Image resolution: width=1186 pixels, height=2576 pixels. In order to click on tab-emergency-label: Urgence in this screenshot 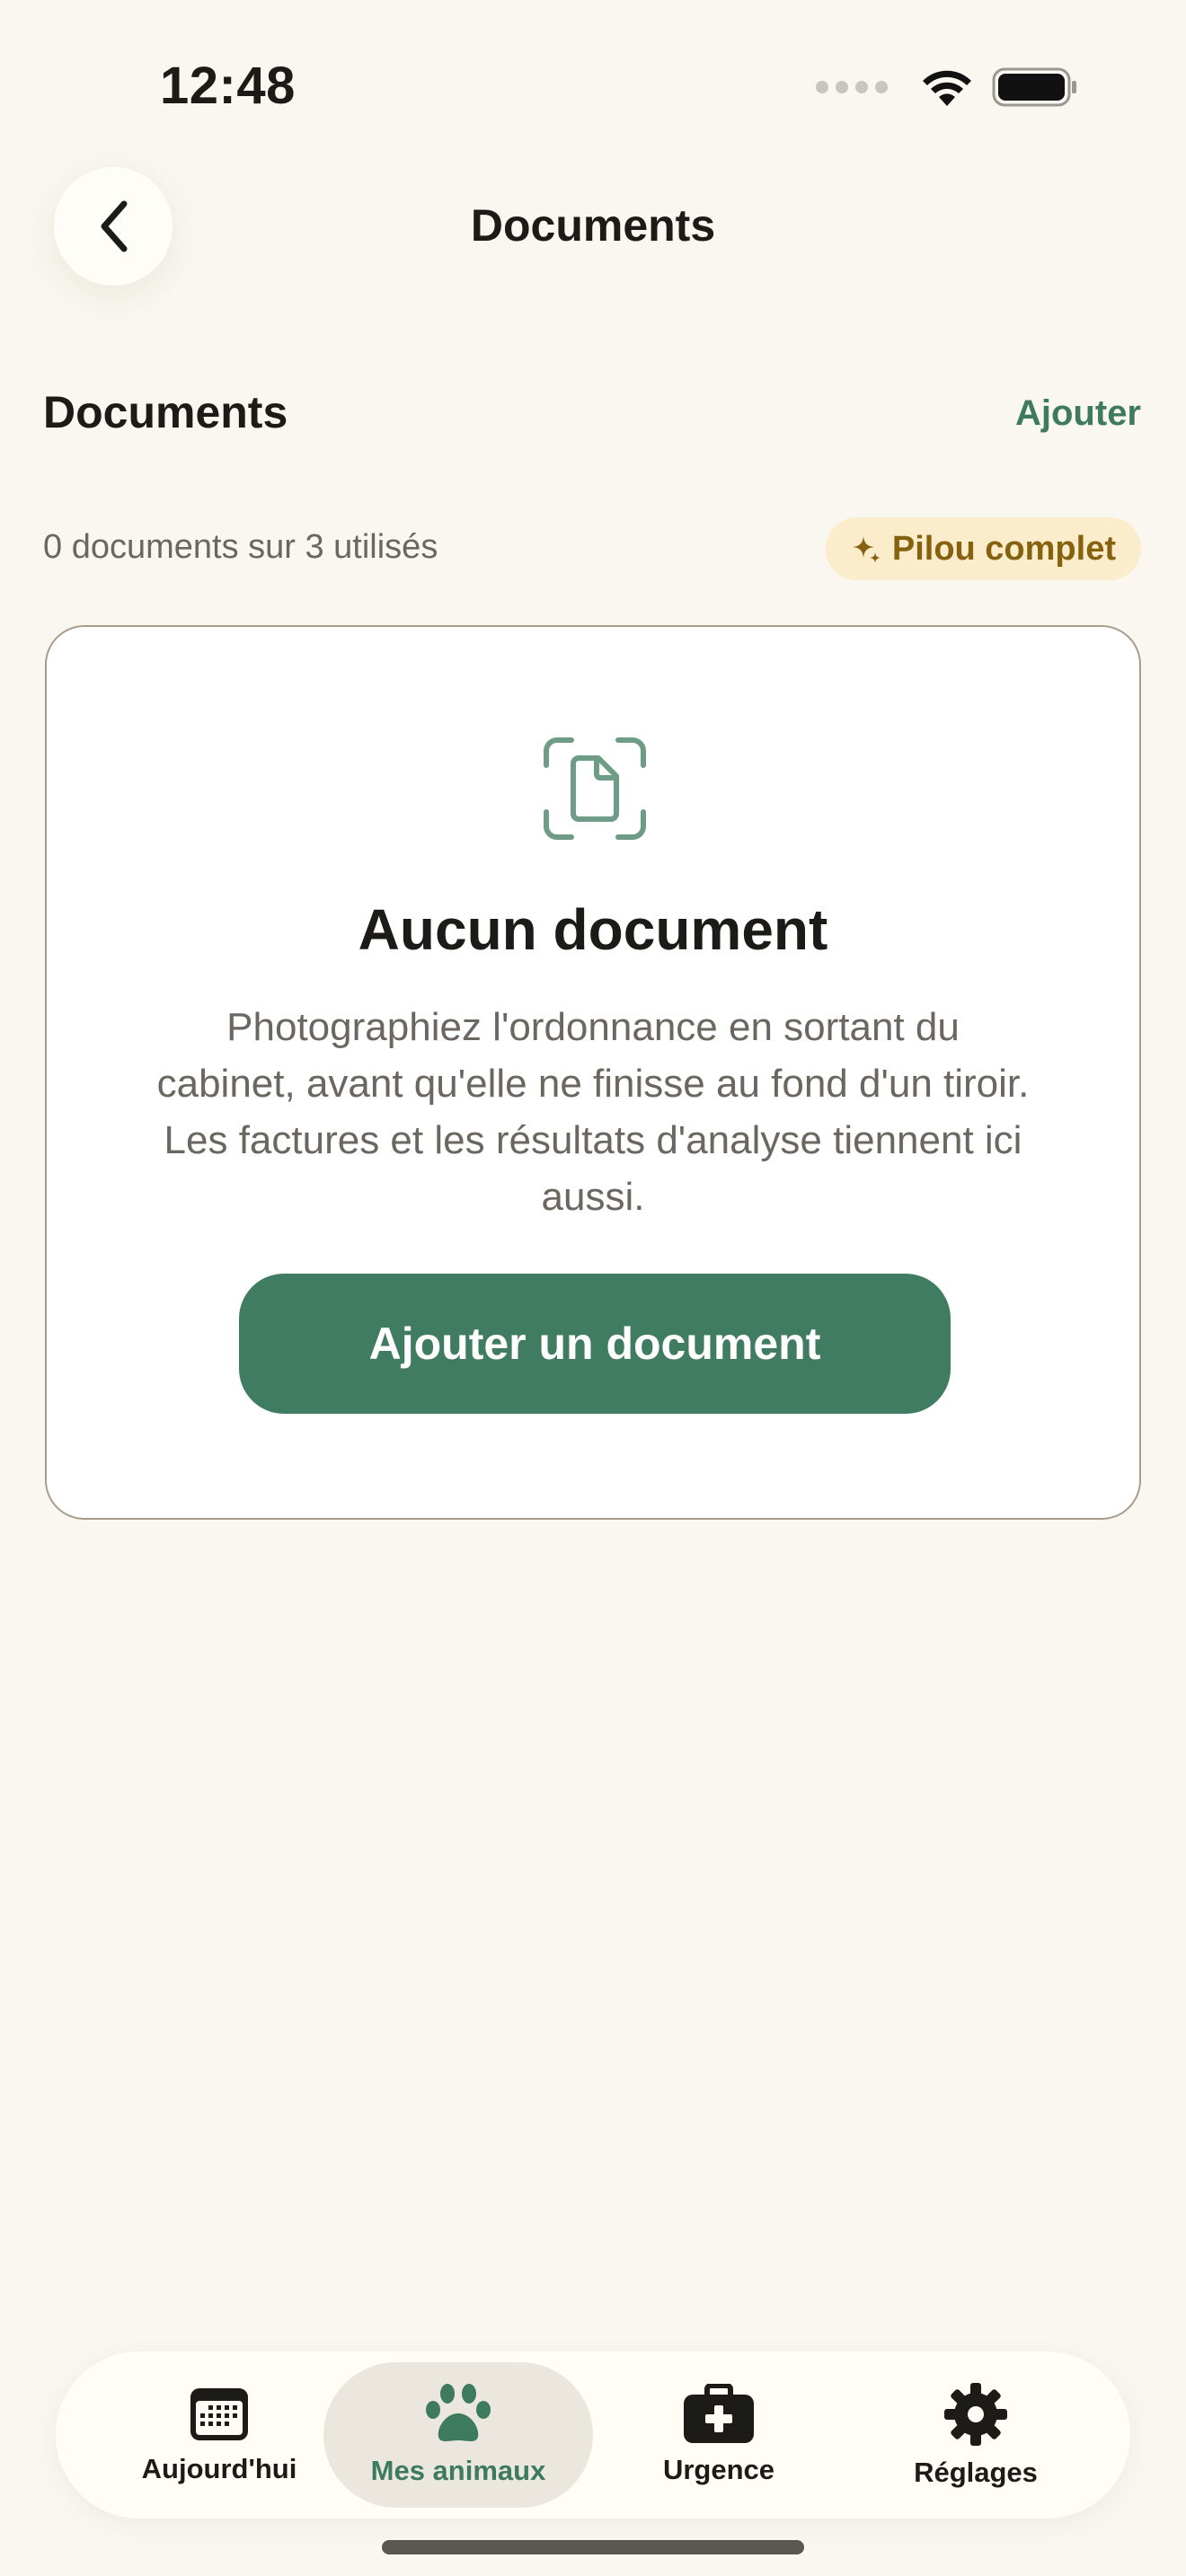, I will do `click(718, 2469)`.